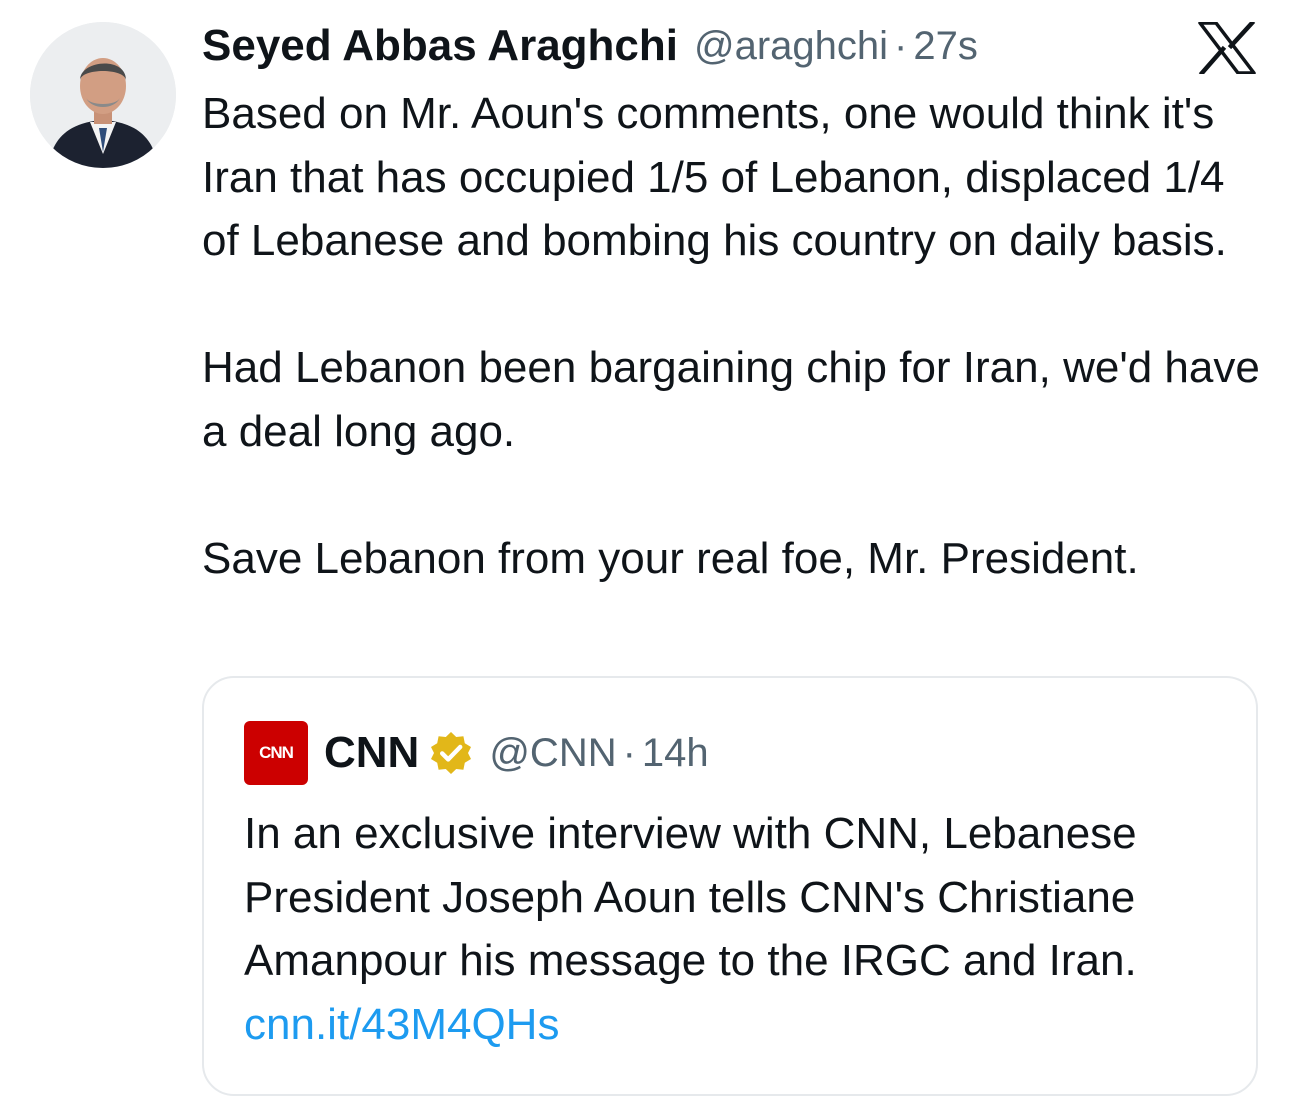 Image resolution: width=1290 pixels, height=1096 pixels. What do you see at coordinates (451, 753) in the screenshot?
I see `verified-badge-icon` at bounding box center [451, 753].